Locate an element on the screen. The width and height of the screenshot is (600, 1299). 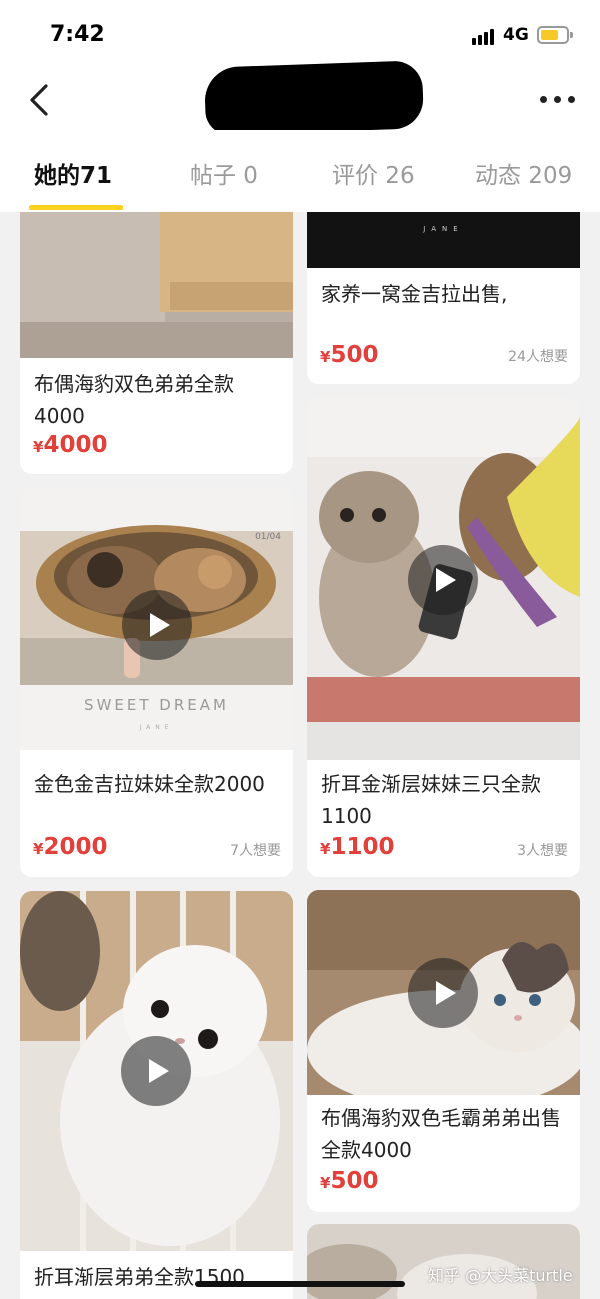
listing-title: 布偶海豹双色弟弟全款4000 is located at coordinates (134, 400).